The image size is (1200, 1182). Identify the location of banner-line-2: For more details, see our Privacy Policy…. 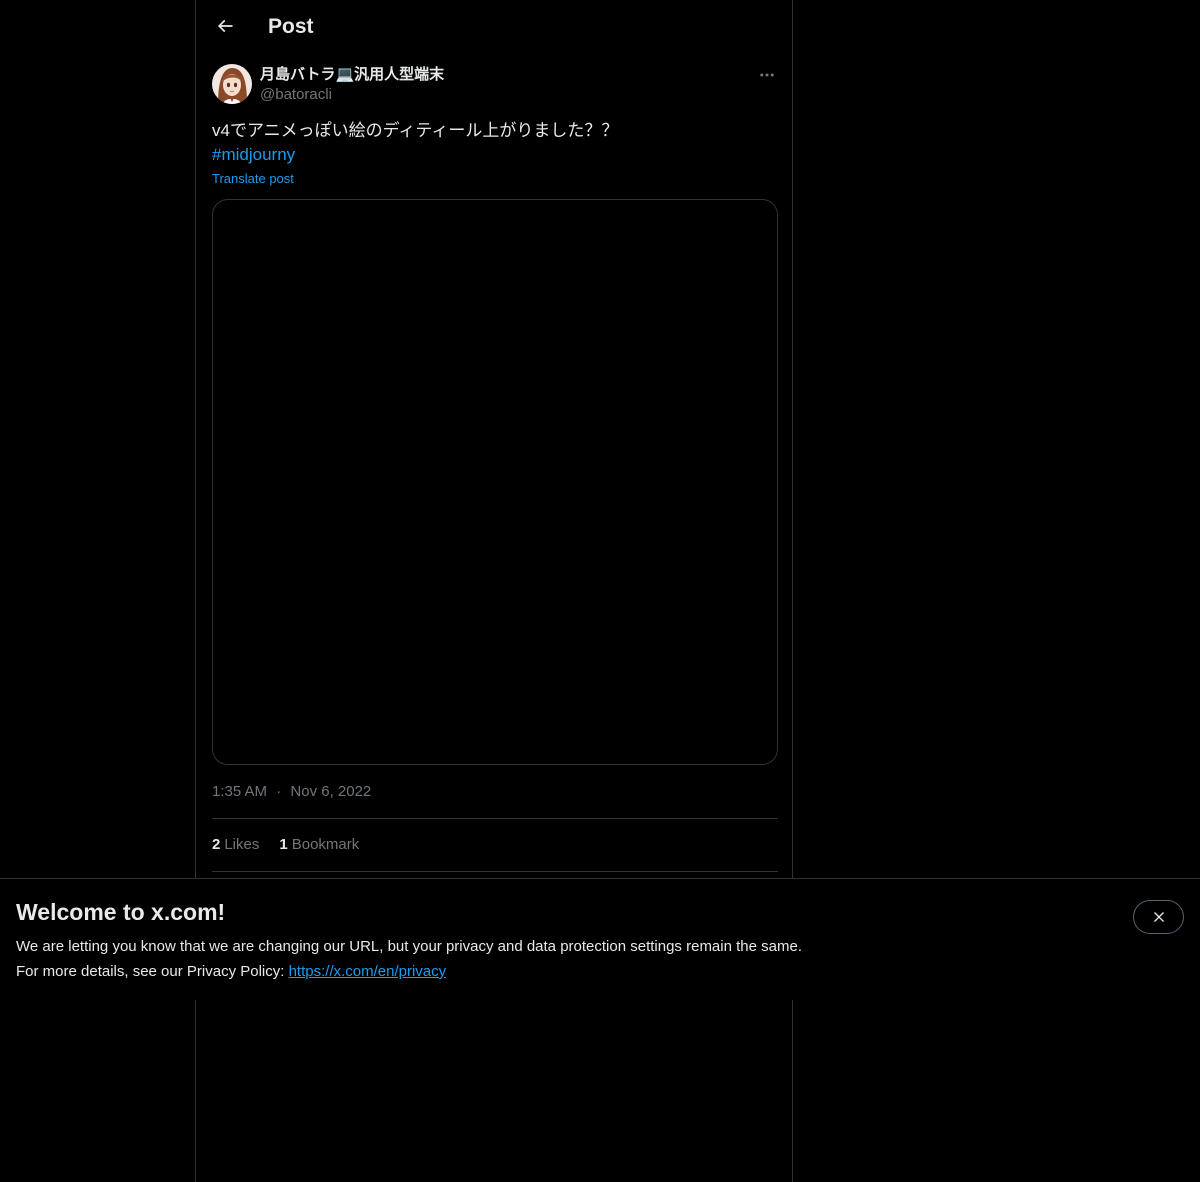
(409, 971).